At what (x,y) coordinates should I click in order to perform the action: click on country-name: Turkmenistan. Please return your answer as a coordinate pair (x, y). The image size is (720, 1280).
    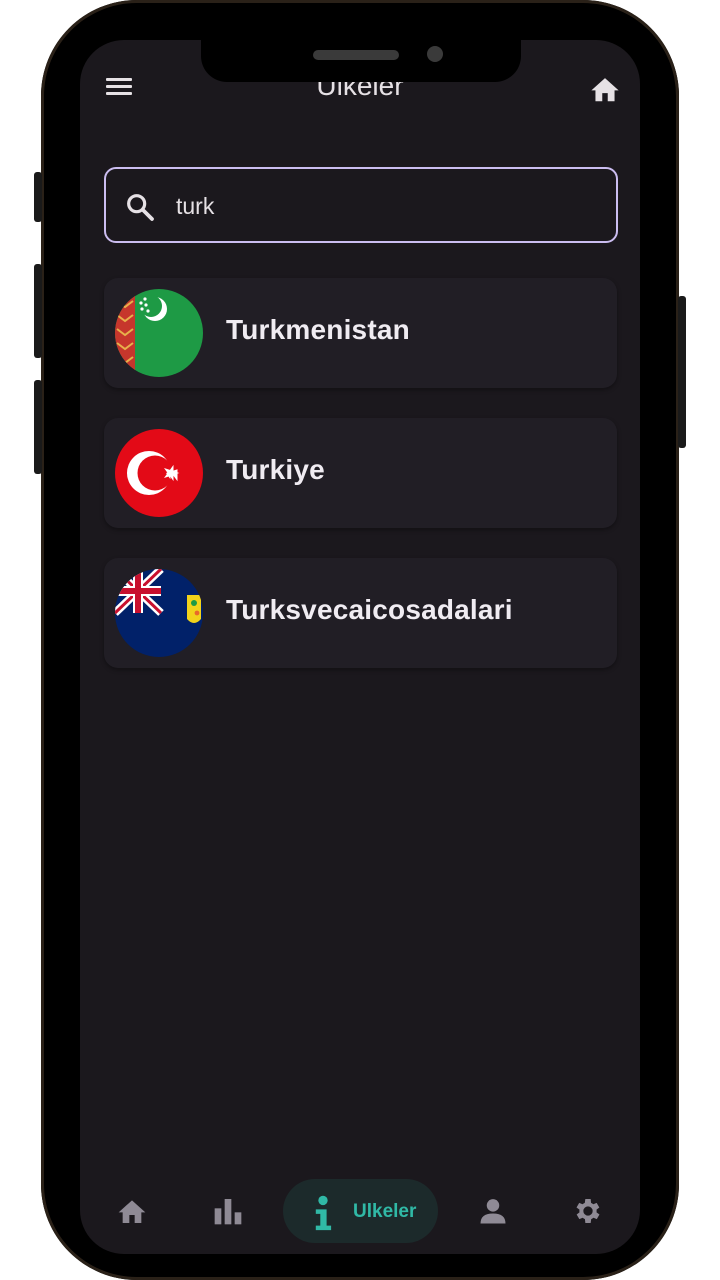
    Looking at the image, I should click on (318, 329).